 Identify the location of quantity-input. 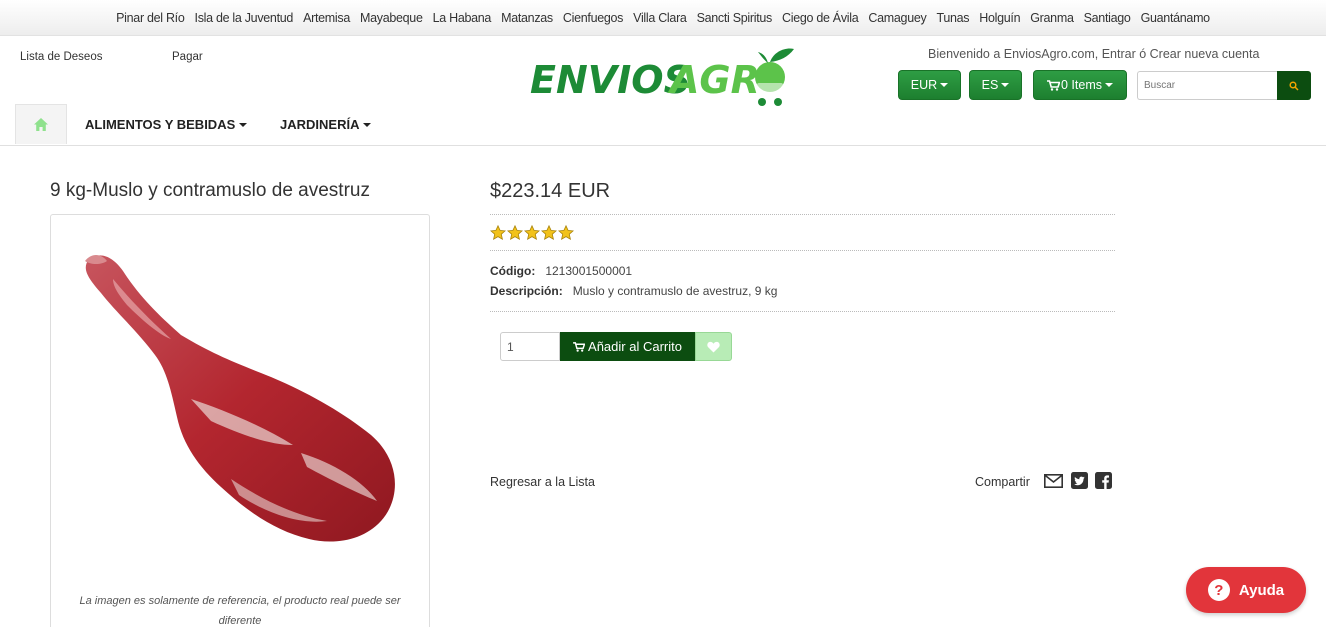
(530, 346).